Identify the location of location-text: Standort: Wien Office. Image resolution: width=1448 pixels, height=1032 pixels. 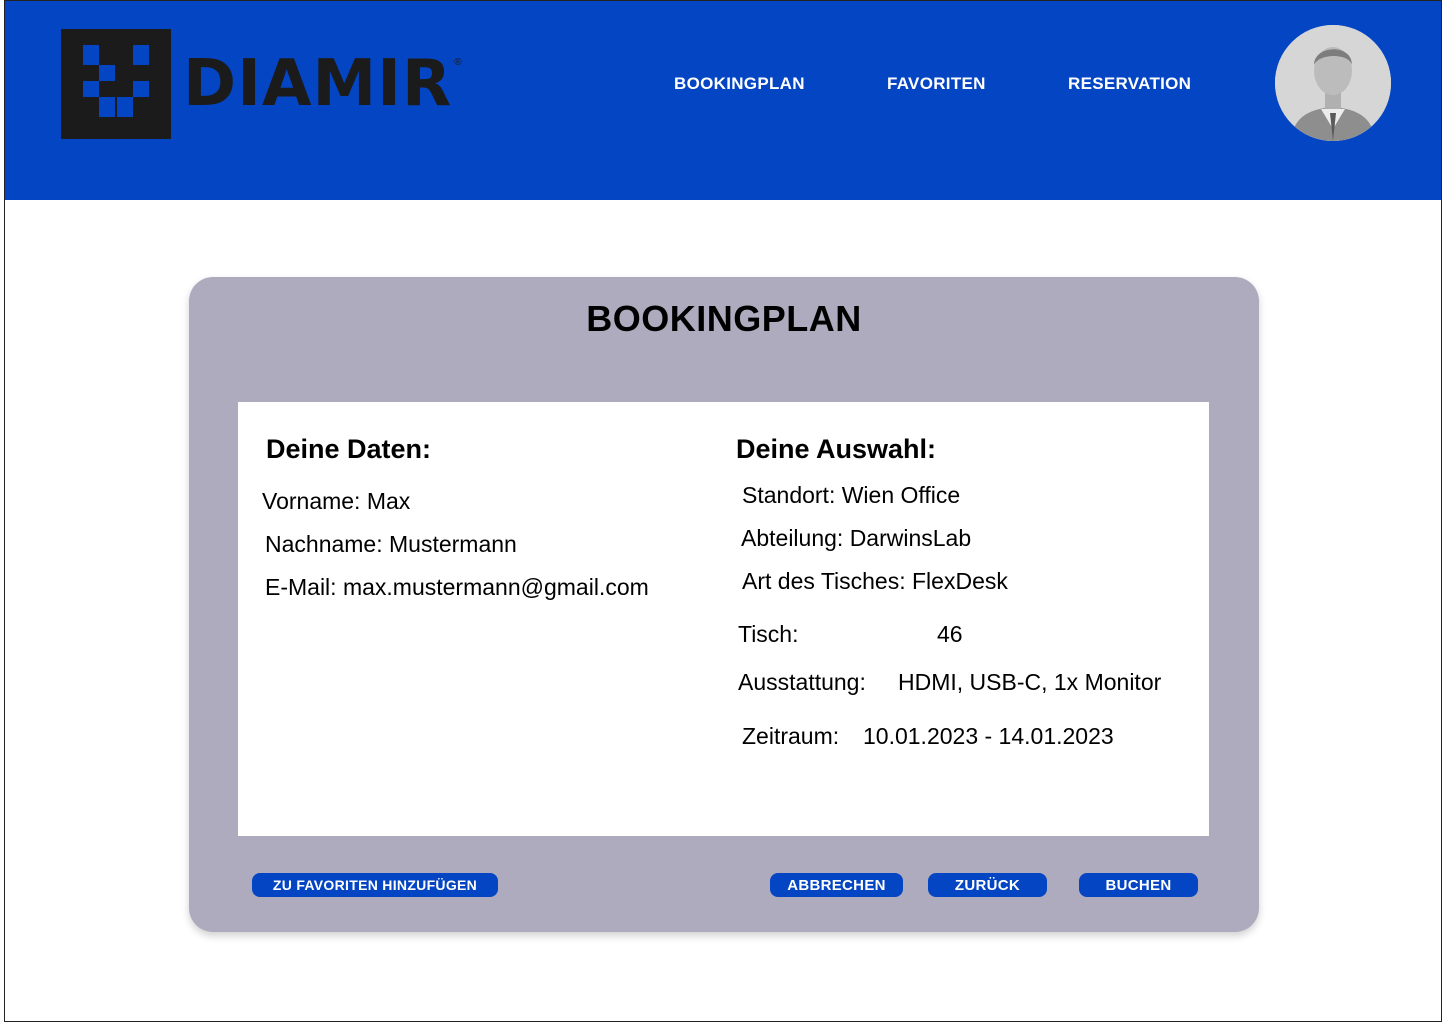
(851, 495).